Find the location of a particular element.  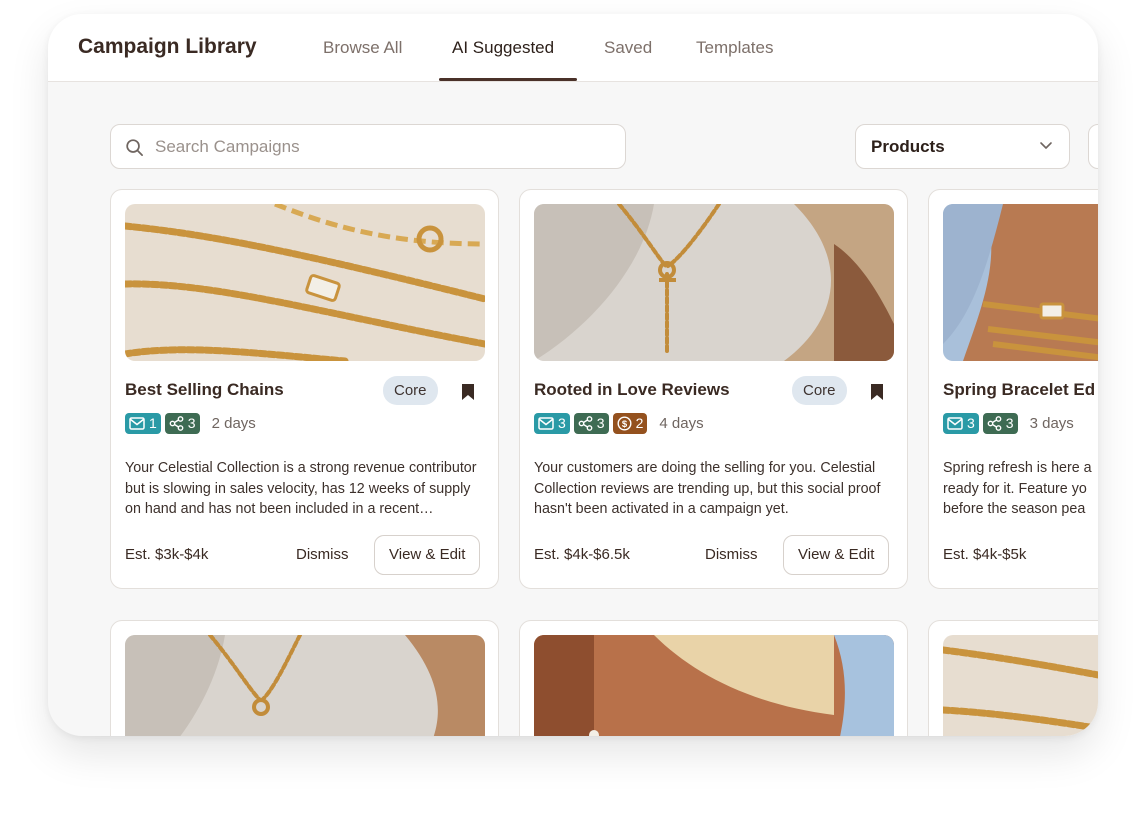

search-box is located at coordinates (368, 146).